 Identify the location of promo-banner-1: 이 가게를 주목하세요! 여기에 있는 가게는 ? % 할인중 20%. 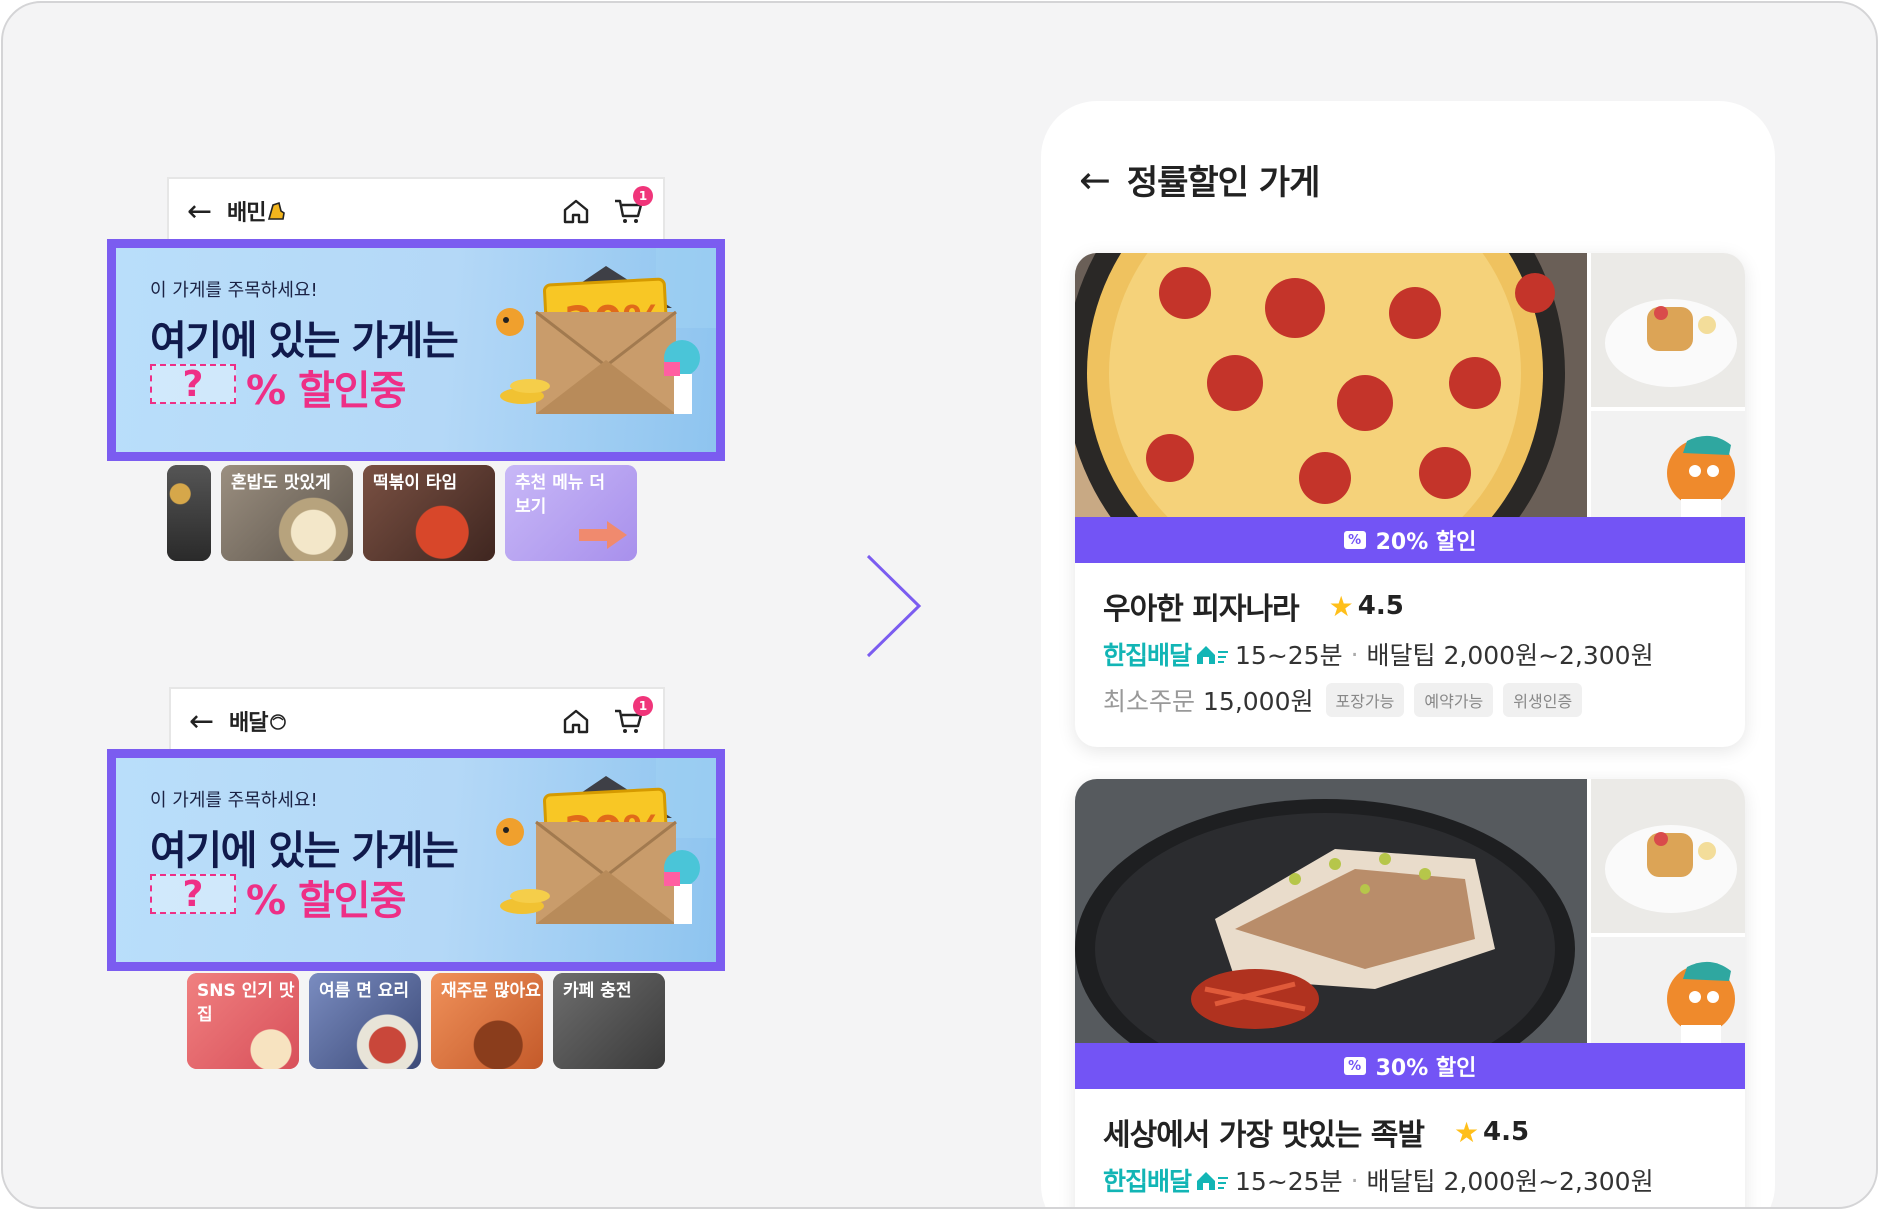
(416, 350).